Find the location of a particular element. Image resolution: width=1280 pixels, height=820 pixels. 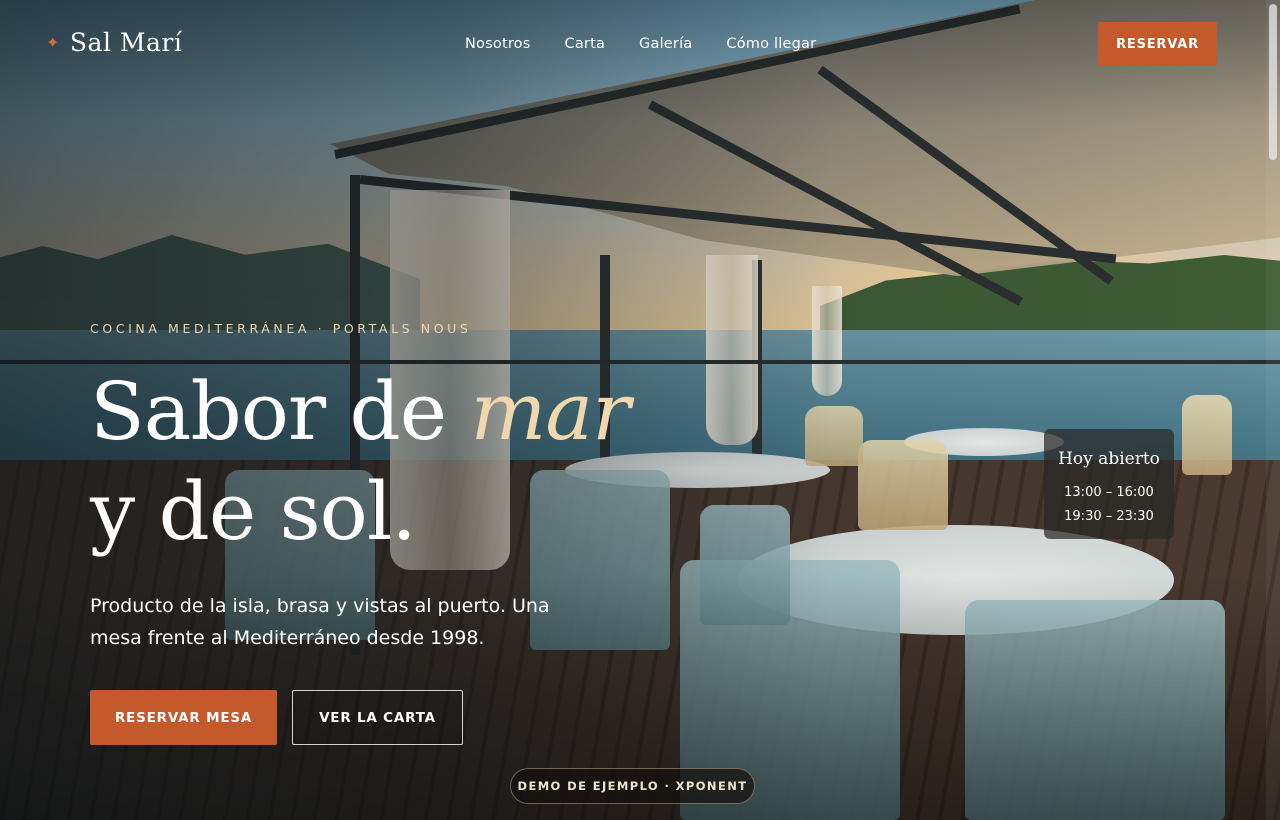

hours-slot-dinner: 19:30 – 23:30 is located at coordinates (1109, 516).